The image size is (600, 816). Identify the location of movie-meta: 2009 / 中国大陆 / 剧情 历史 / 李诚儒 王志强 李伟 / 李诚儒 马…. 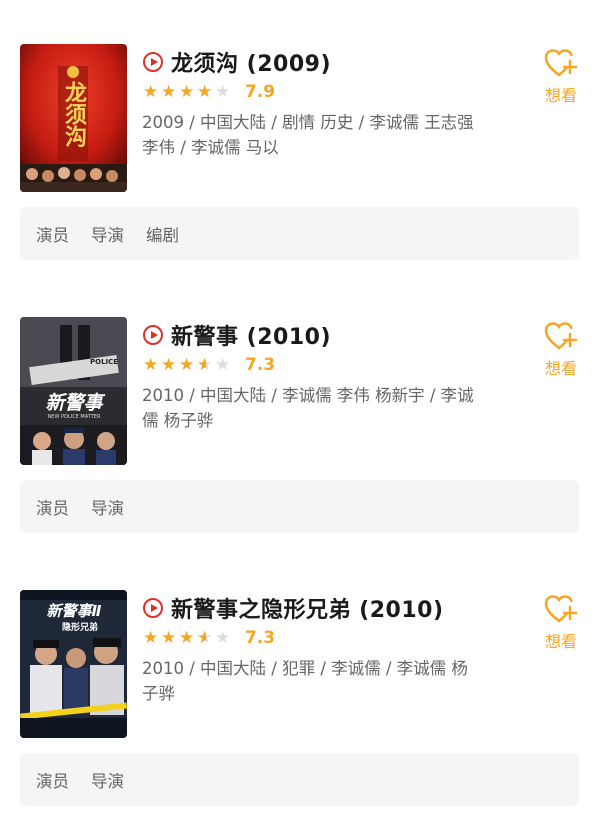
(308, 135).